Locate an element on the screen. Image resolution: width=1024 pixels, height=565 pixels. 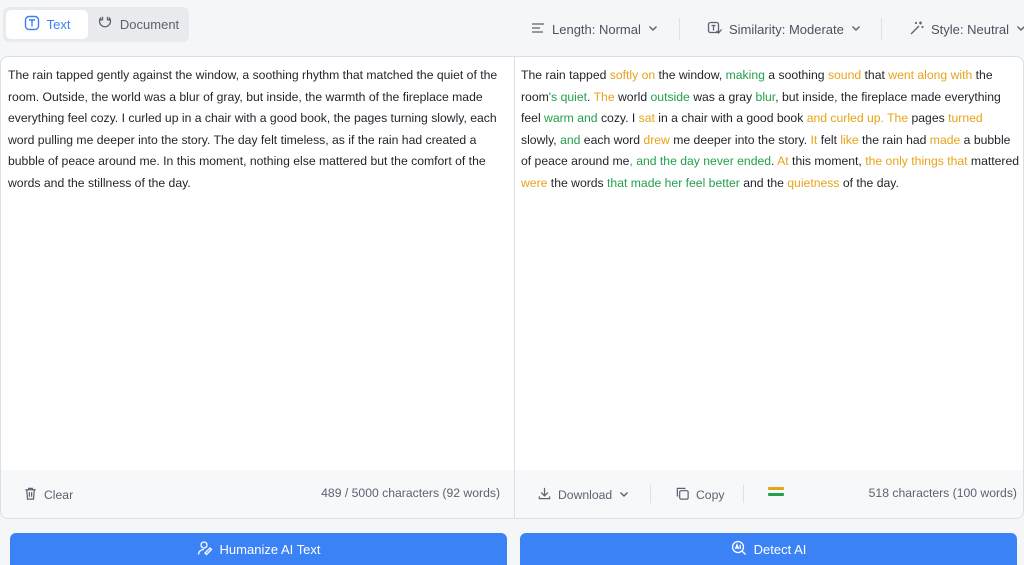
download-dropdown: Download is located at coordinates (583, 495).